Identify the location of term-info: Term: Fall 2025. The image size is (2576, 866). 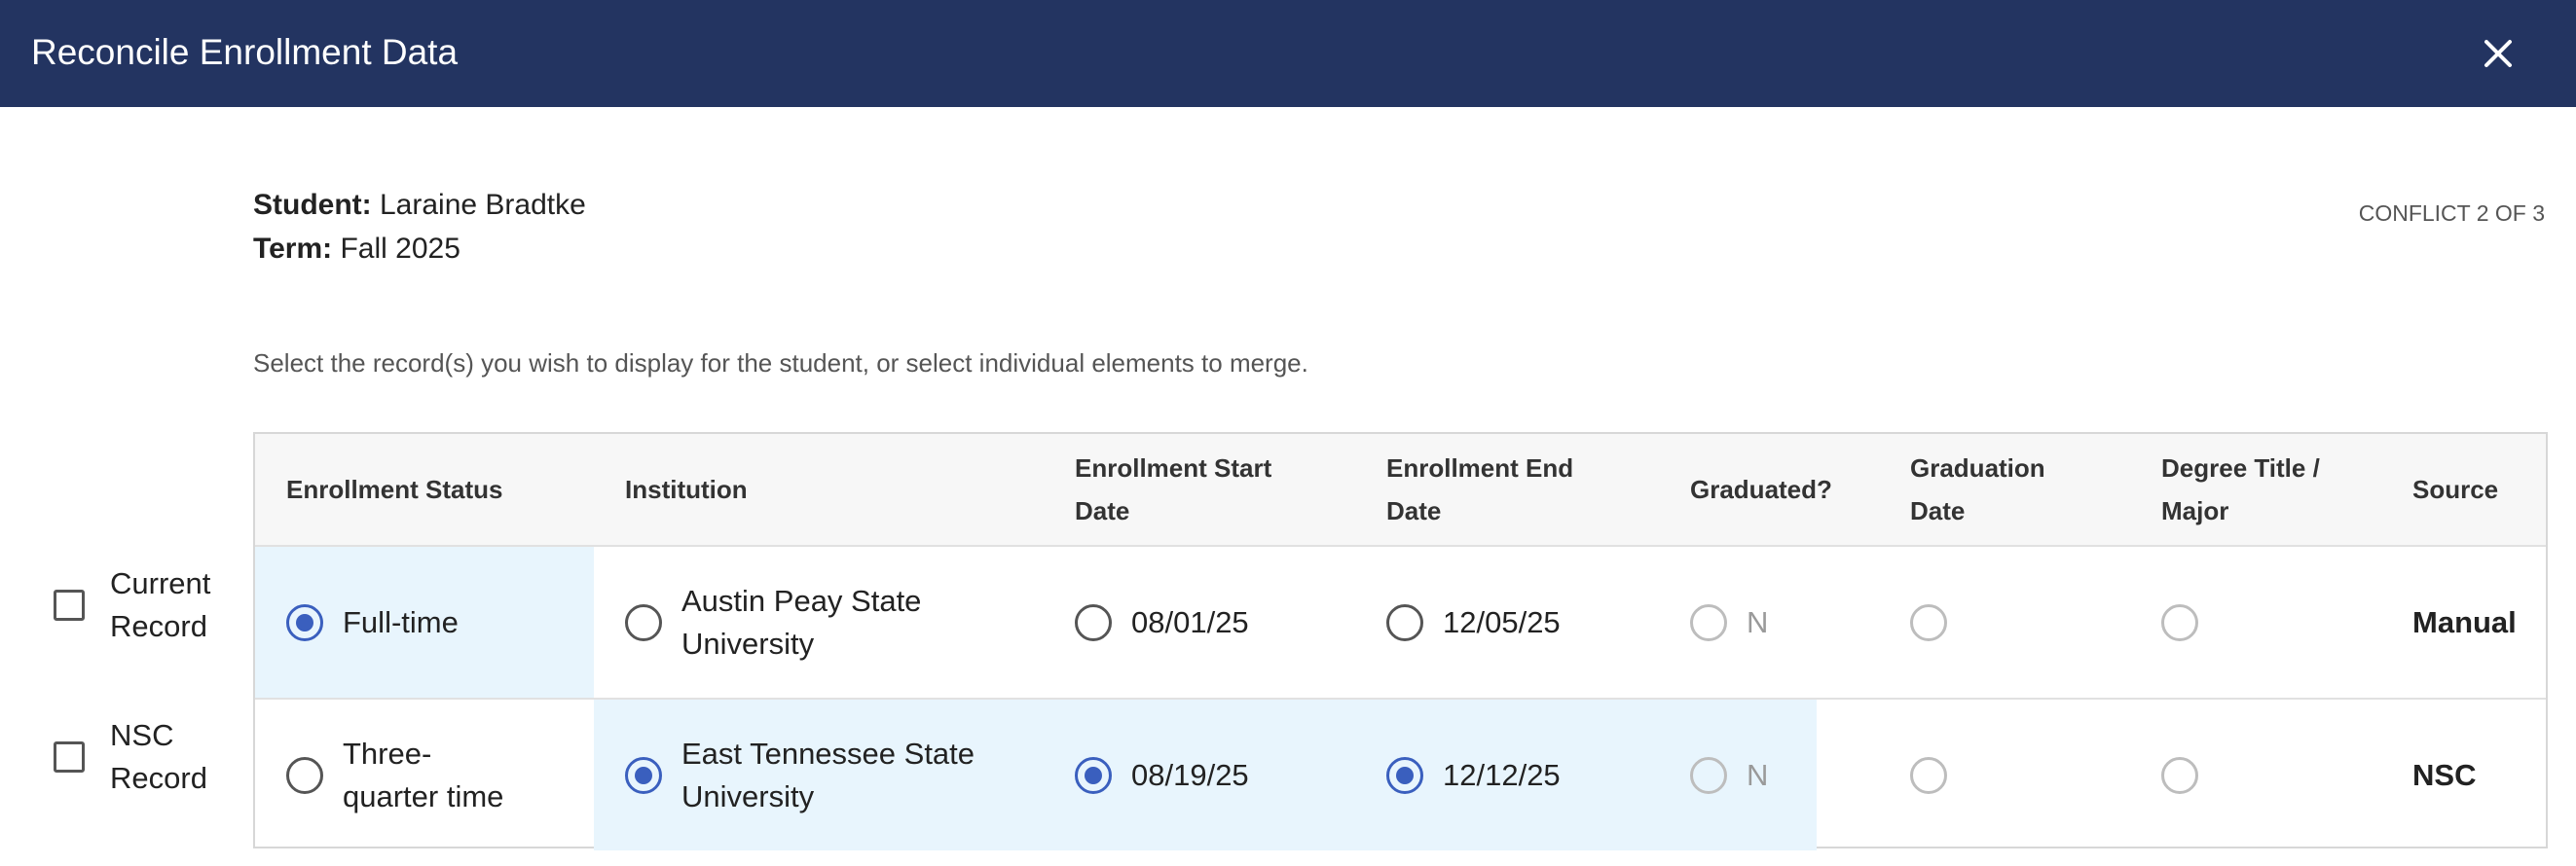
(356, 249).